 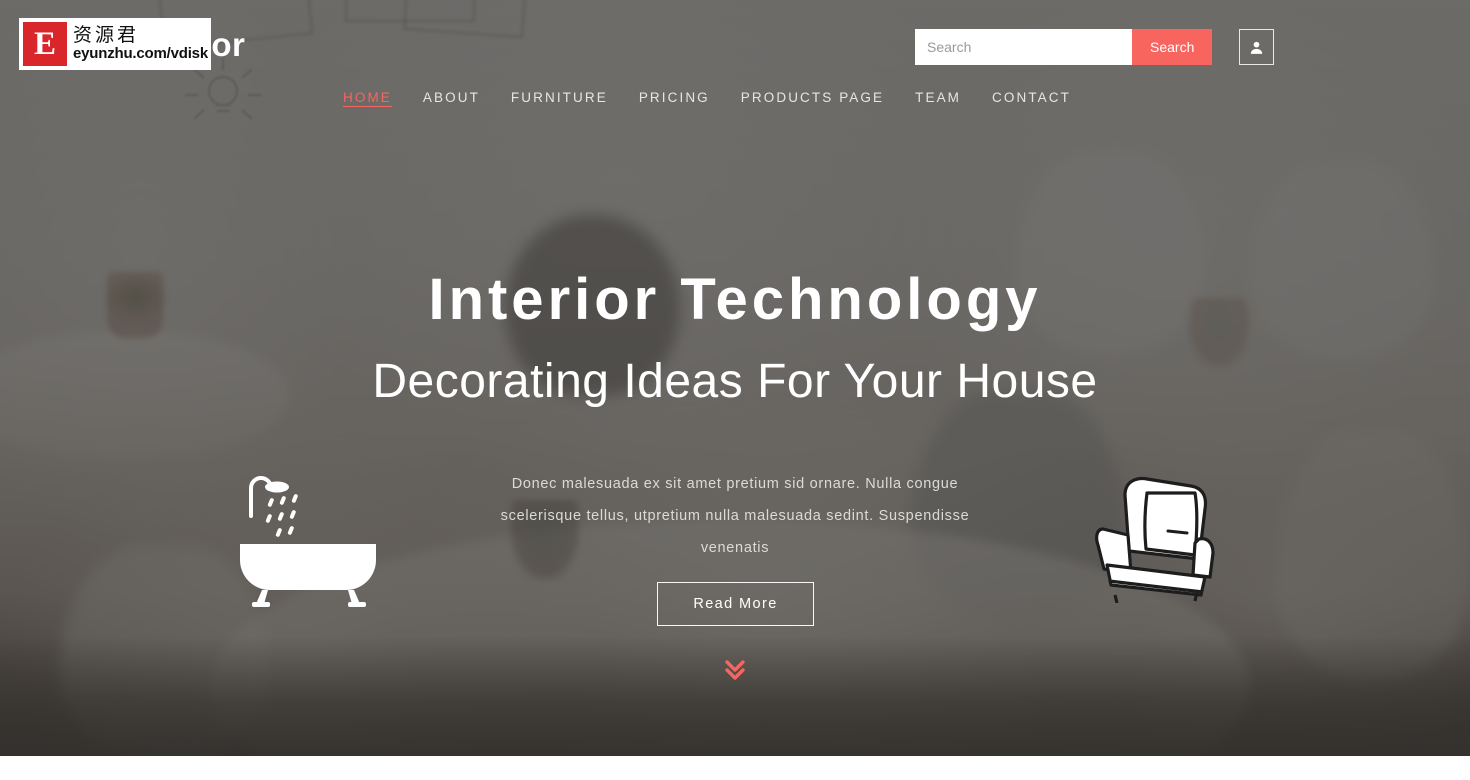 What do you see at coordinates (1172, 47) in the screenshot?
I see `search-button: Search` at bounding box center [1172, 47].